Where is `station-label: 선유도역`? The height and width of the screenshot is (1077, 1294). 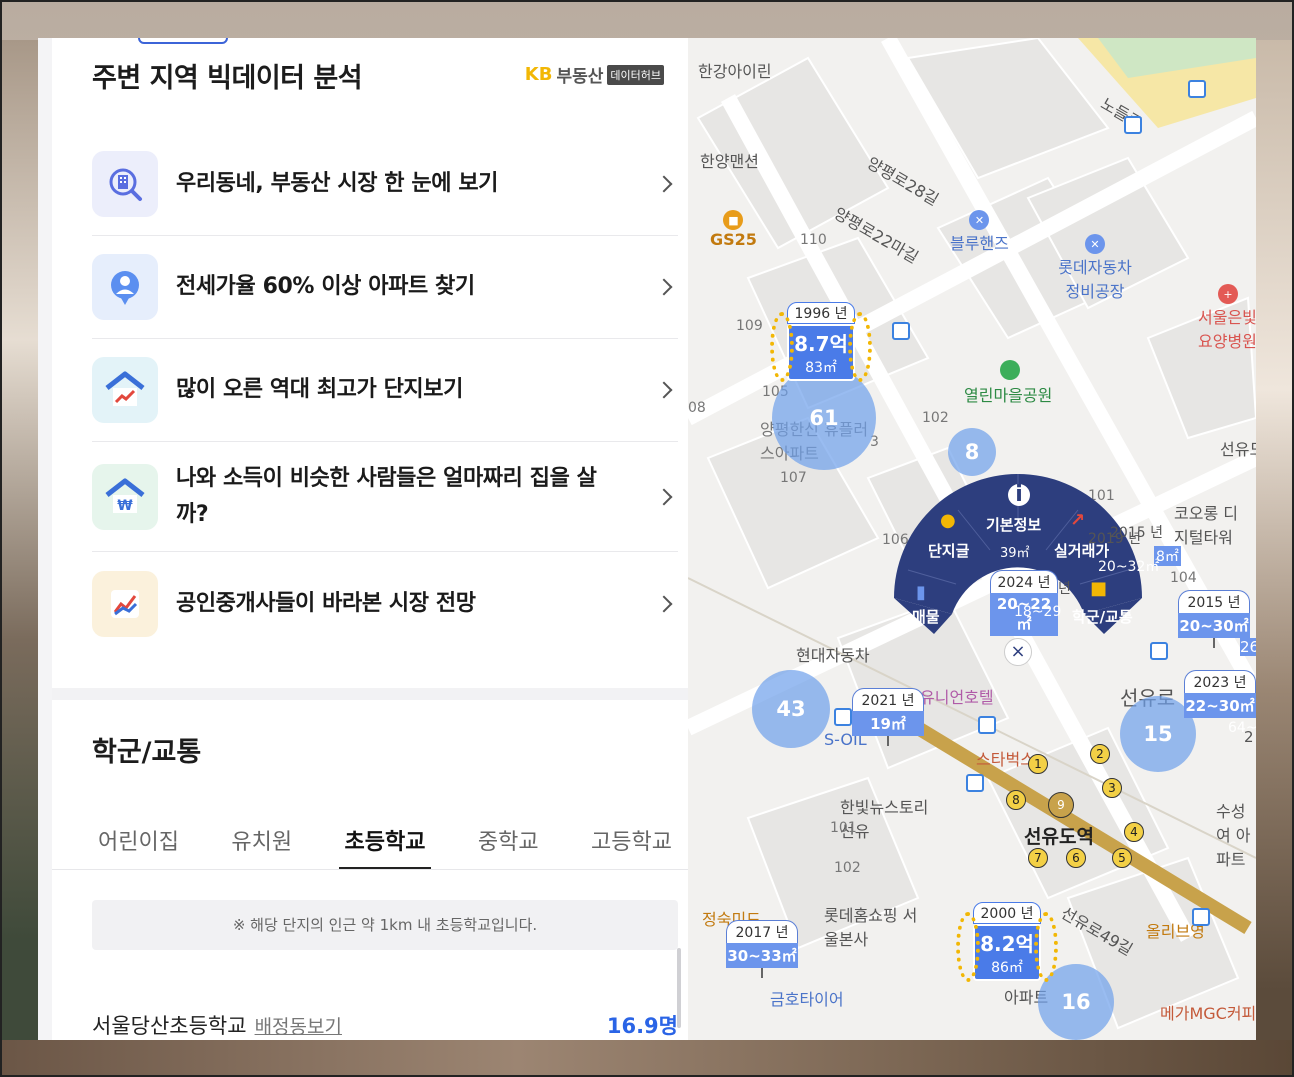 station-label: 선유도역 is located at coordinates (1059, 835).